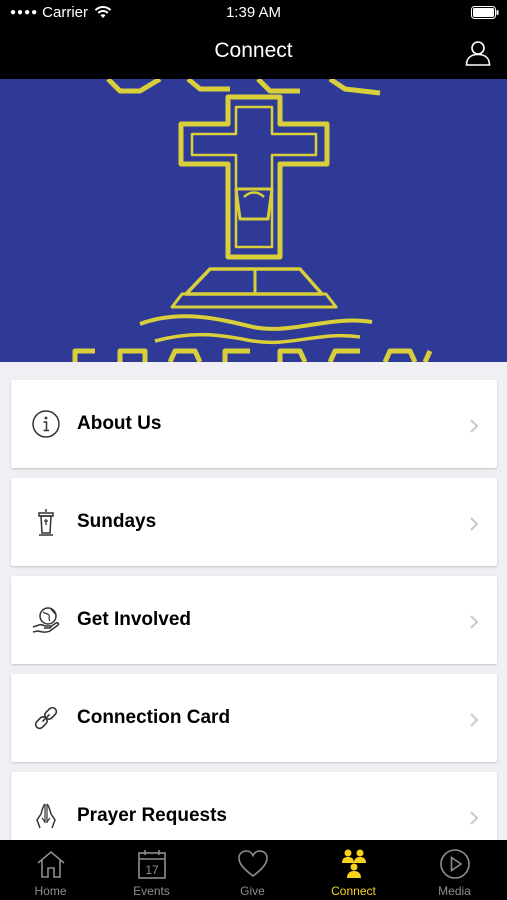 The image size is (507, 900). What do you see at coordinates (353, 891) in the screenshot?
I see `tab-label: Connect` at bounding box center [353, 891].